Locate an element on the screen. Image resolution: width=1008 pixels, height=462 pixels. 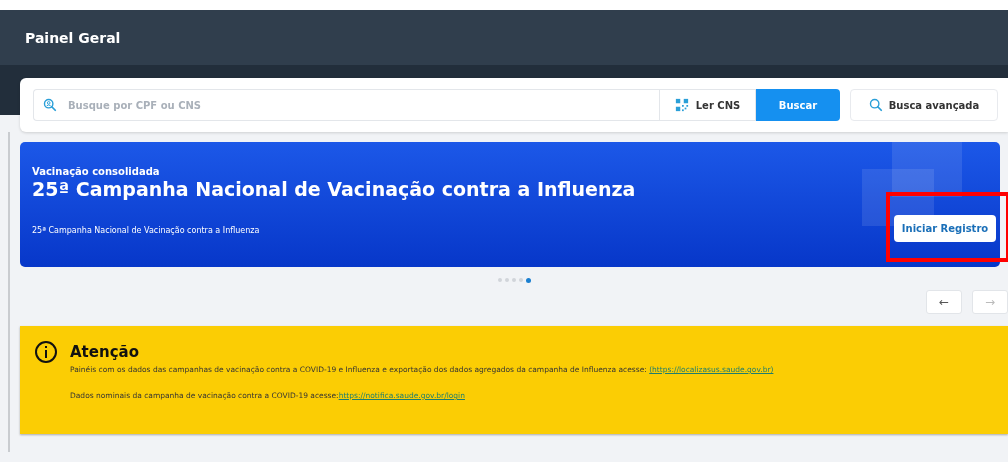
banner-title: 25ª Campanha Nacional de Vacinação contra a Influenza is located at coordinates (334, 189).